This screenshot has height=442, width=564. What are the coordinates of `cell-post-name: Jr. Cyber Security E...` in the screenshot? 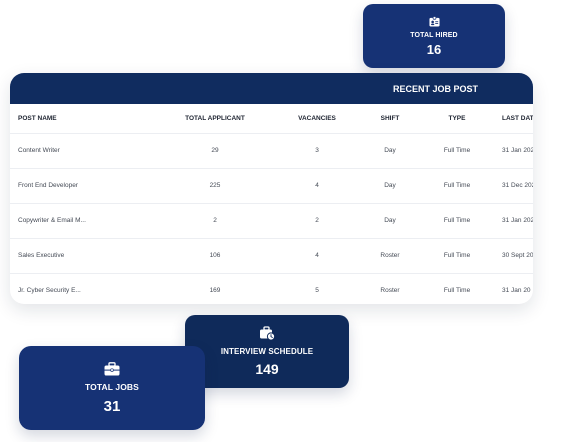 It's located at (49, 291).